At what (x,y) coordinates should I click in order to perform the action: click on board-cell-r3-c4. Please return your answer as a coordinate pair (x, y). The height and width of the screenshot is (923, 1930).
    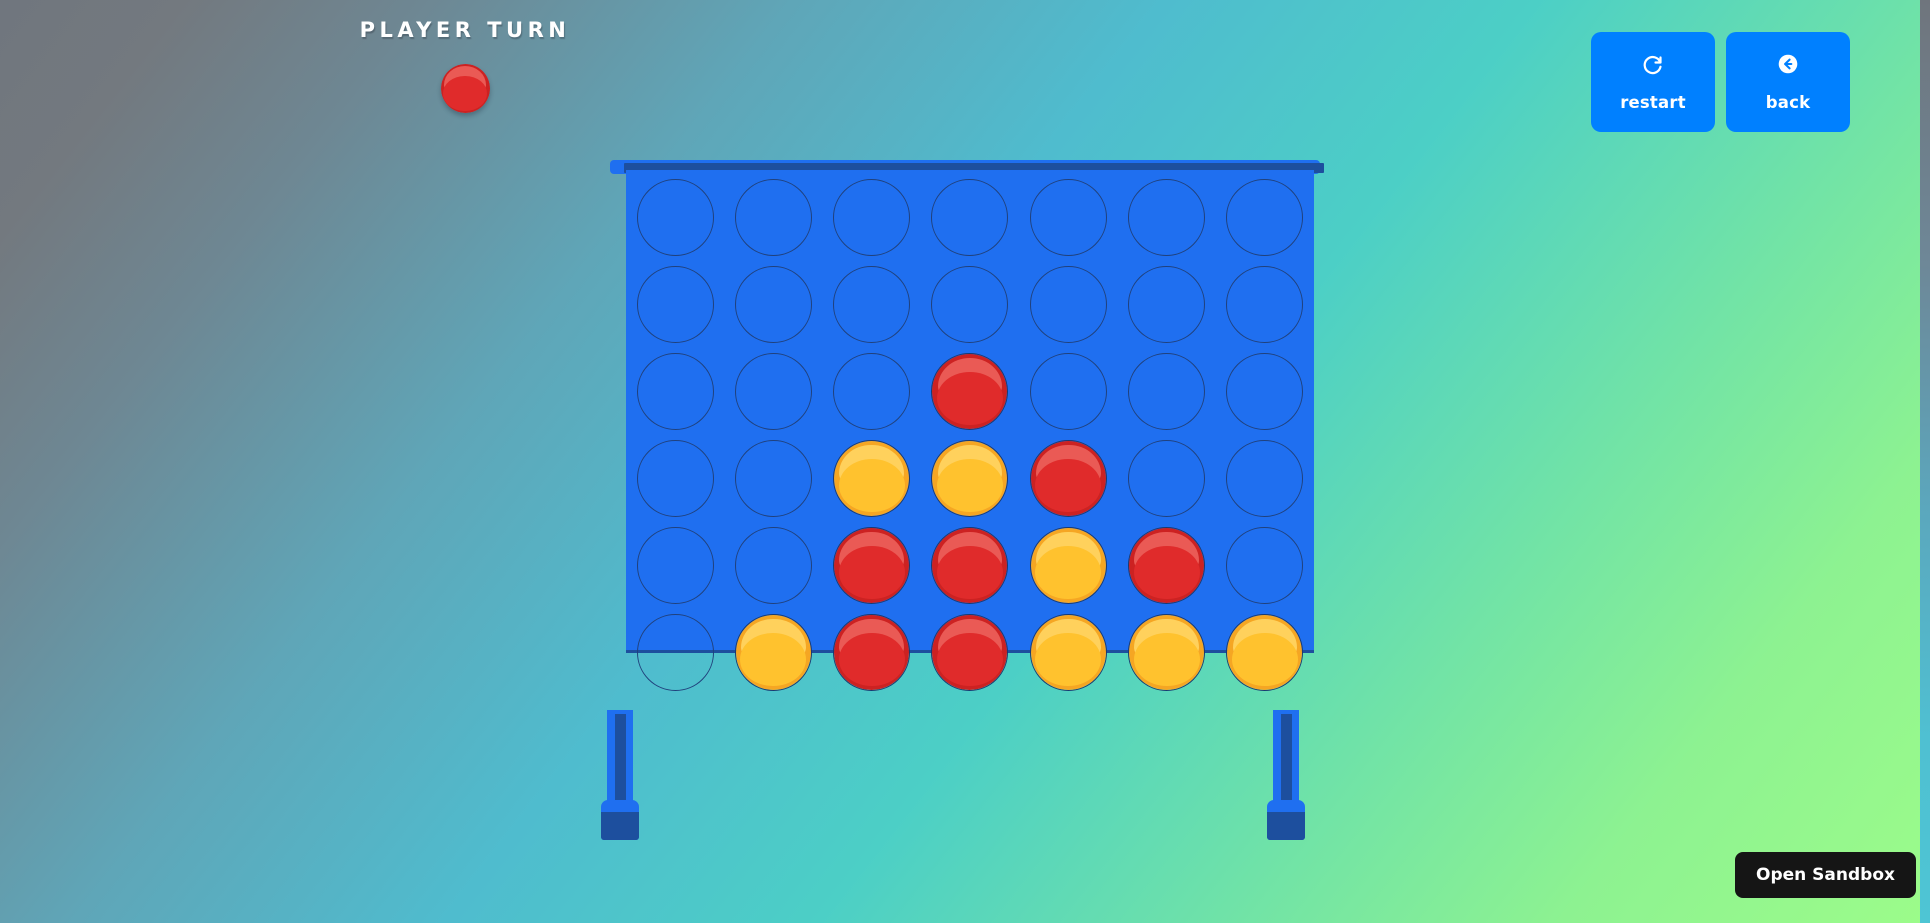
    Looking at the image, I should click on (1068, 478).